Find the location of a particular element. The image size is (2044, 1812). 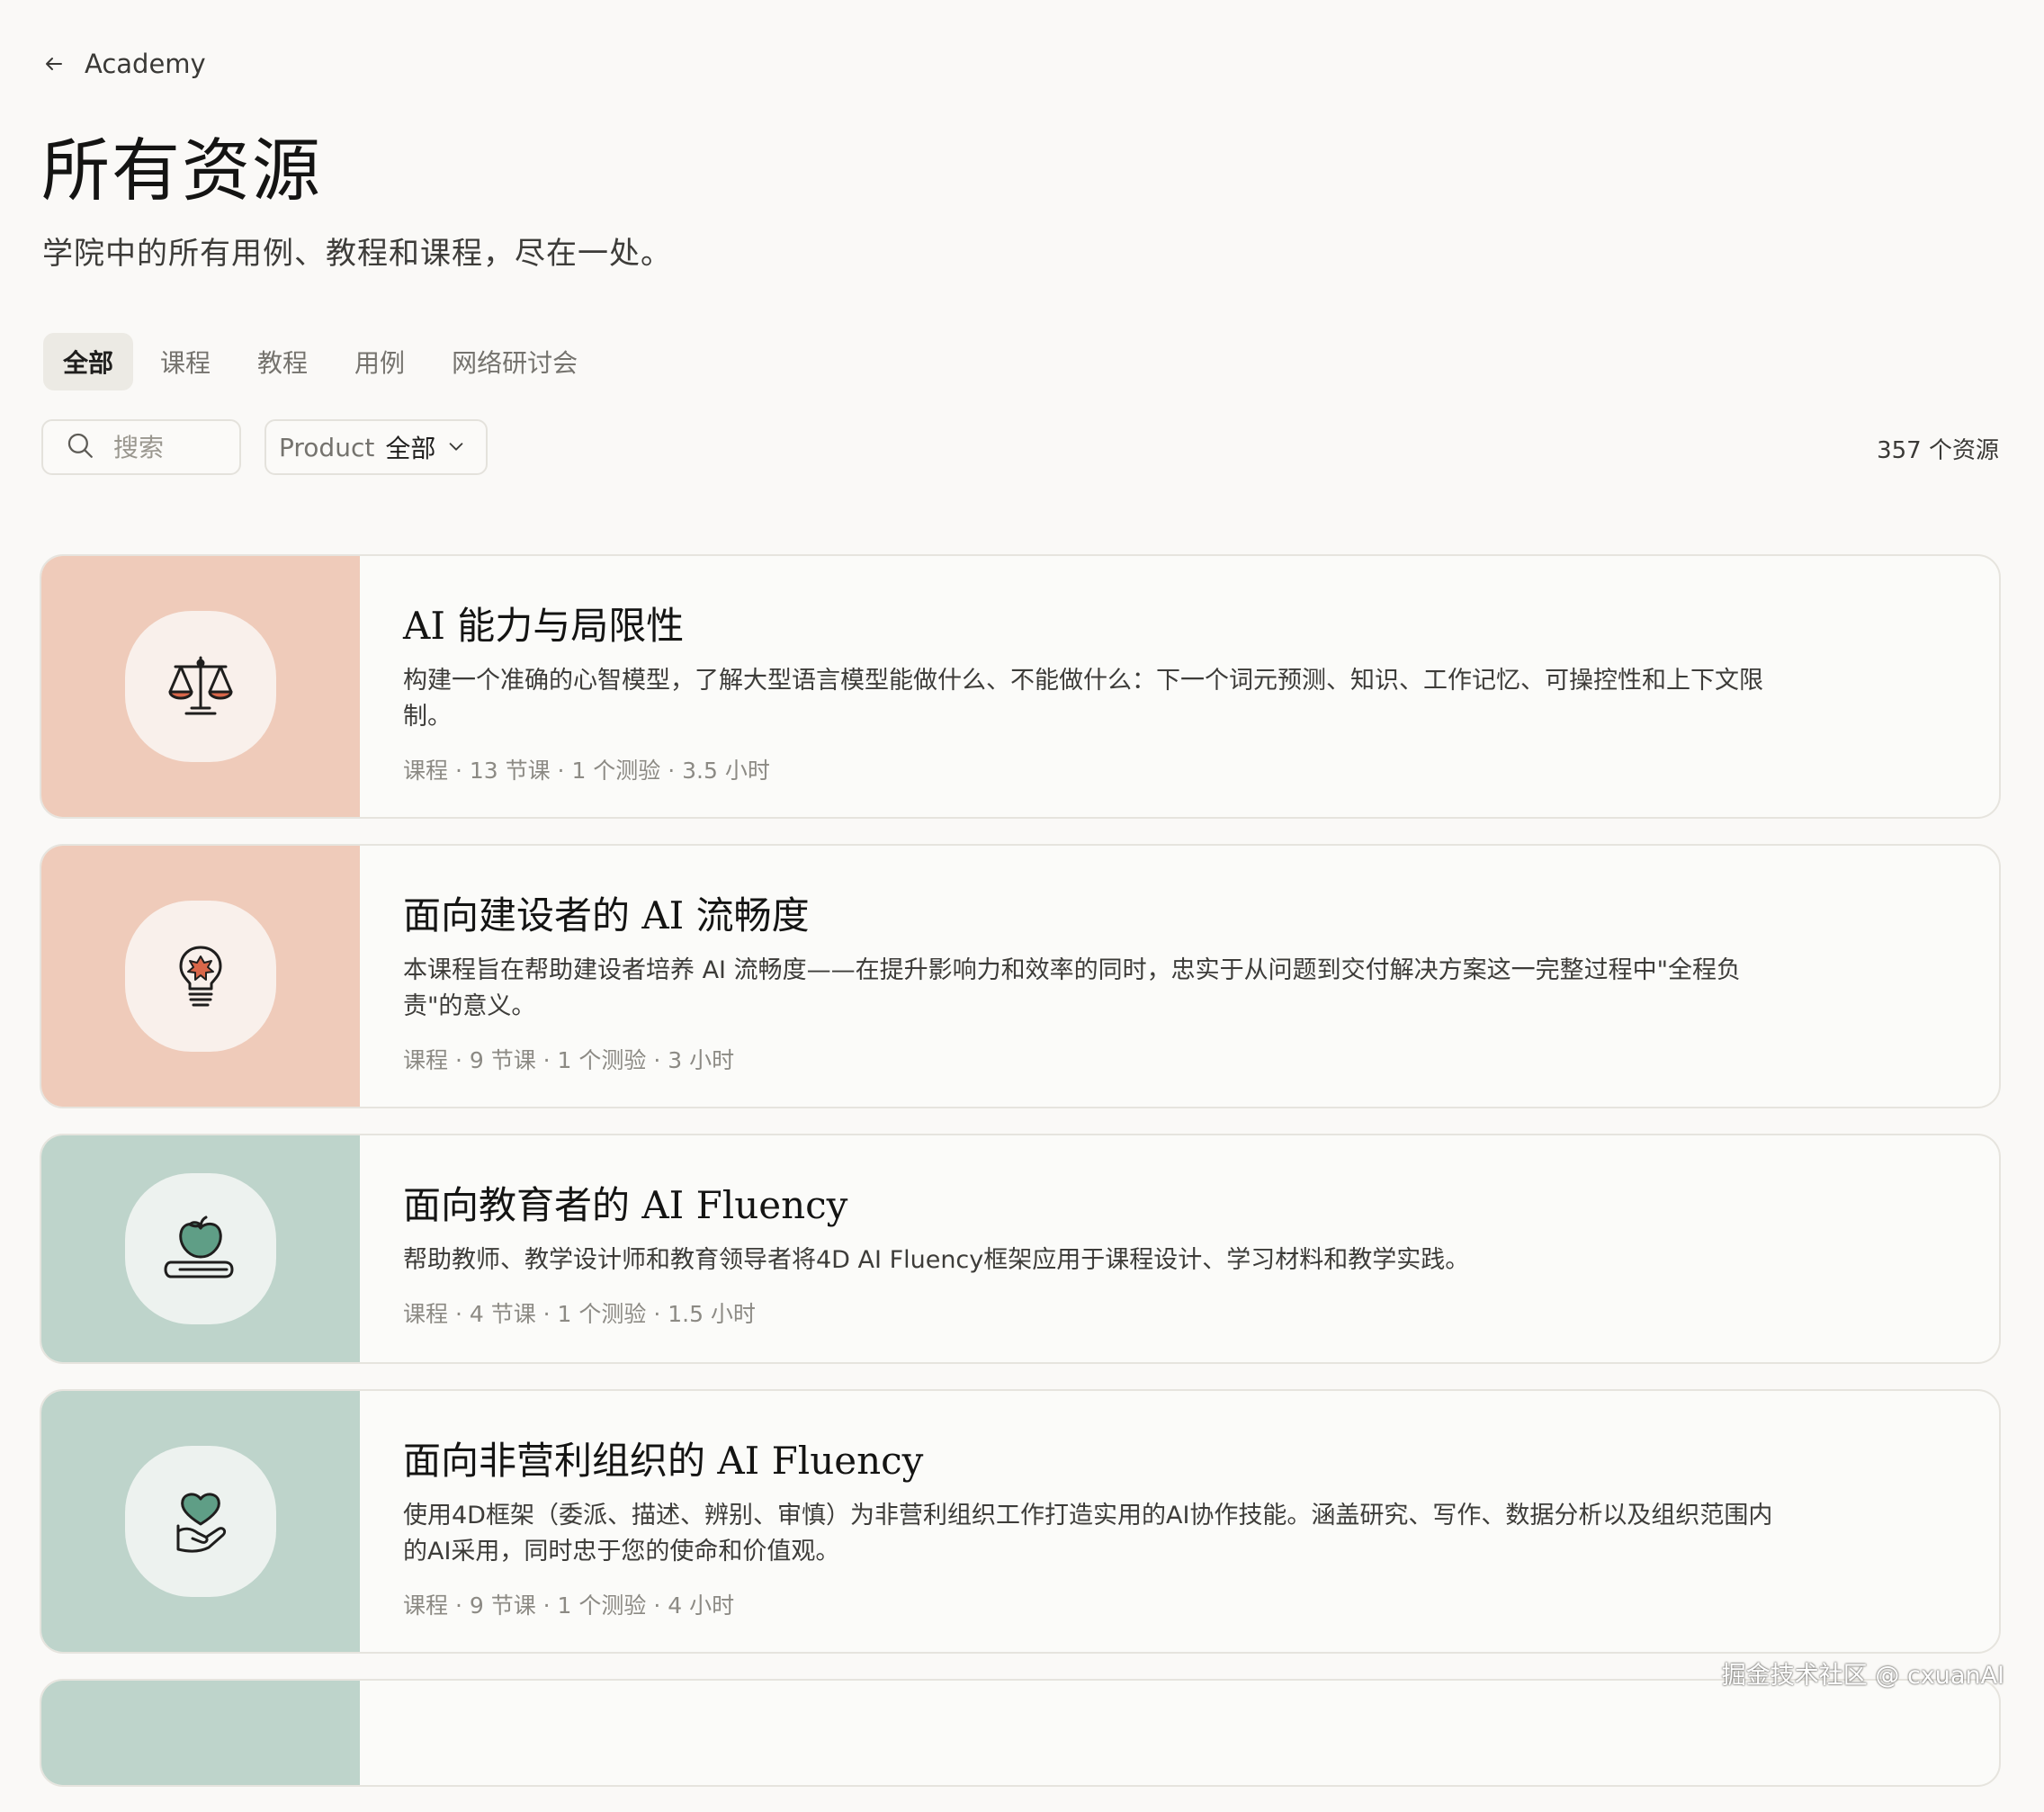

back-link: Academy is located at coordinates (124, 64).